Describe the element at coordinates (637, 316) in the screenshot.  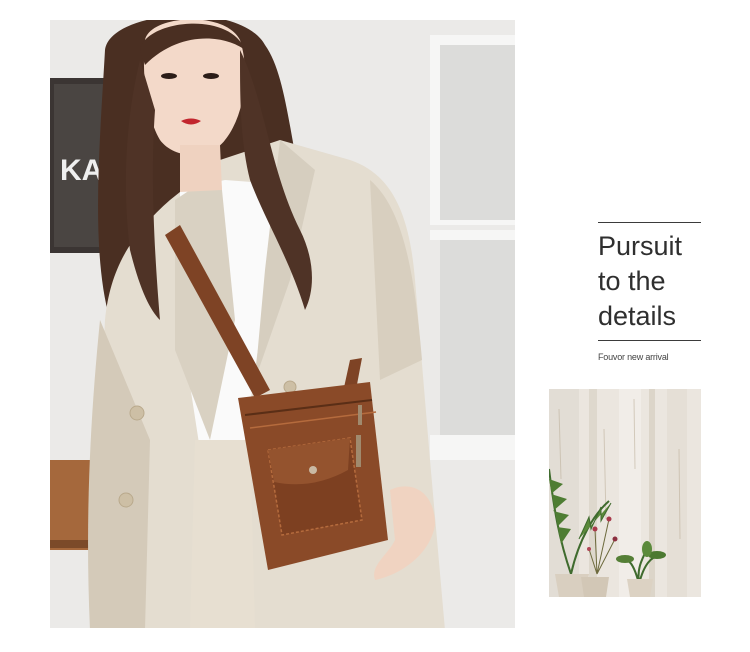
I see `headline-line-3: details` at that location.